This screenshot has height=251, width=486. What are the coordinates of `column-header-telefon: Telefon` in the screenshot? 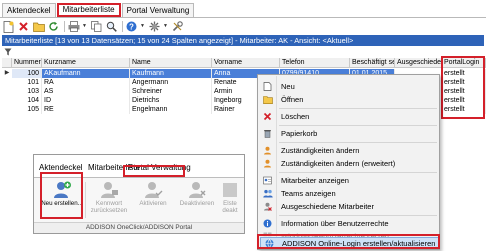 It's located at (315, 63).